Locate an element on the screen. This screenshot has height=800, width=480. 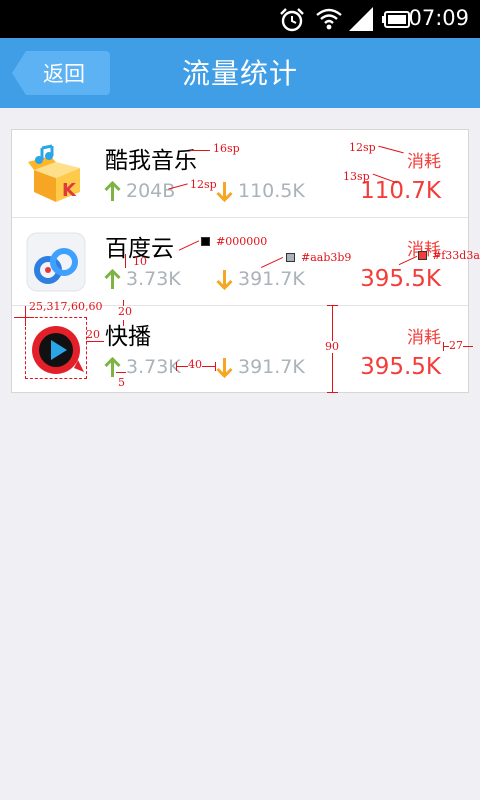
app-name: 酷我音乐 is located at coordinates (151, 161).